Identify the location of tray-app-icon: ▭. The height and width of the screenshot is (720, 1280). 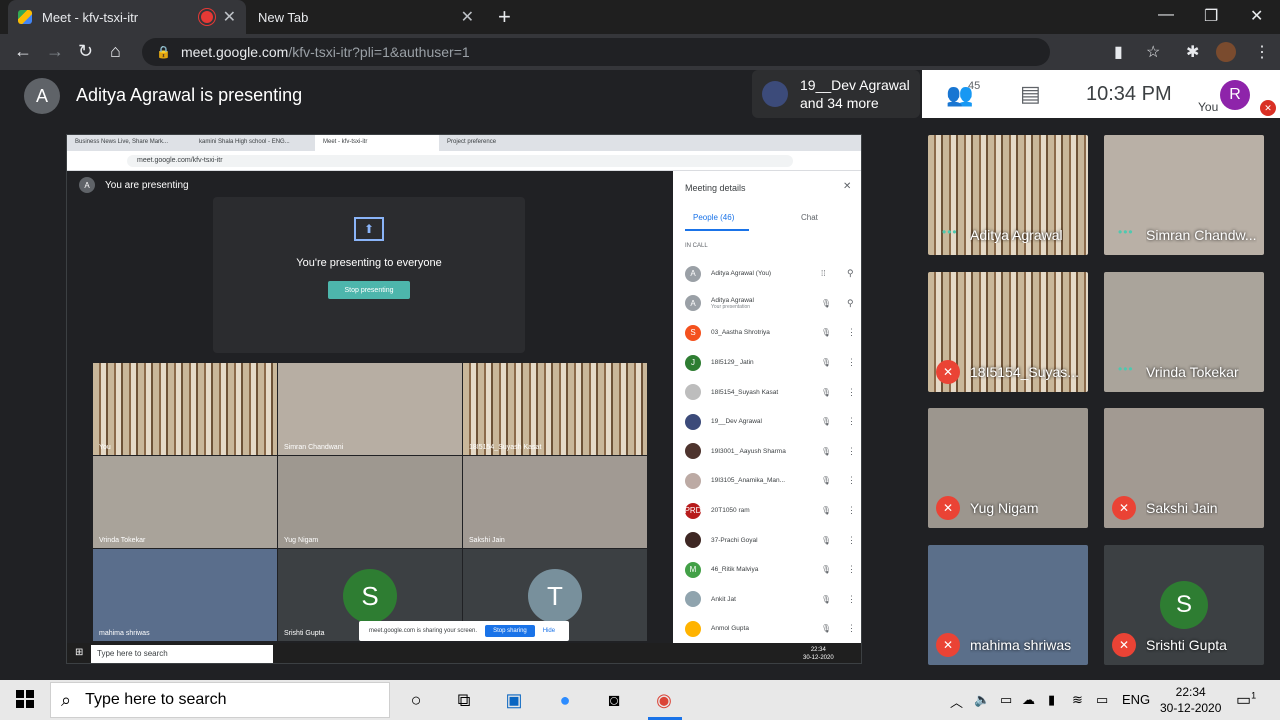
(1006, 700).